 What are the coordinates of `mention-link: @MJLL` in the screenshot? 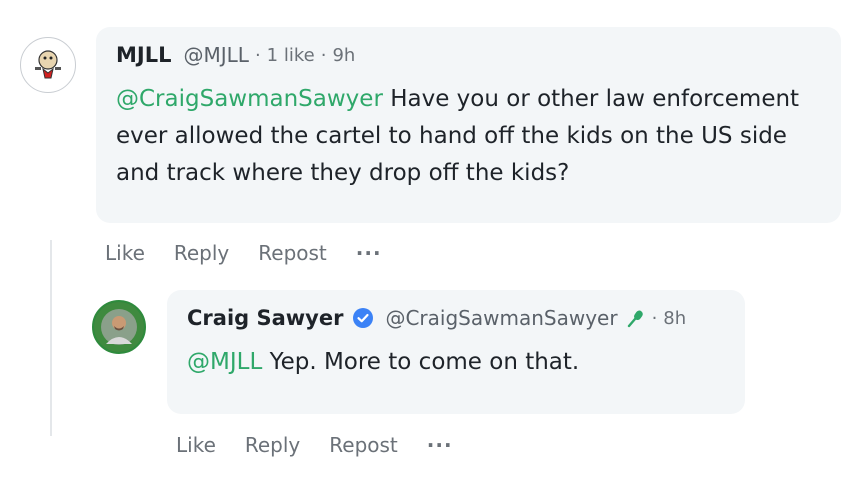 It's located at (224, 362).